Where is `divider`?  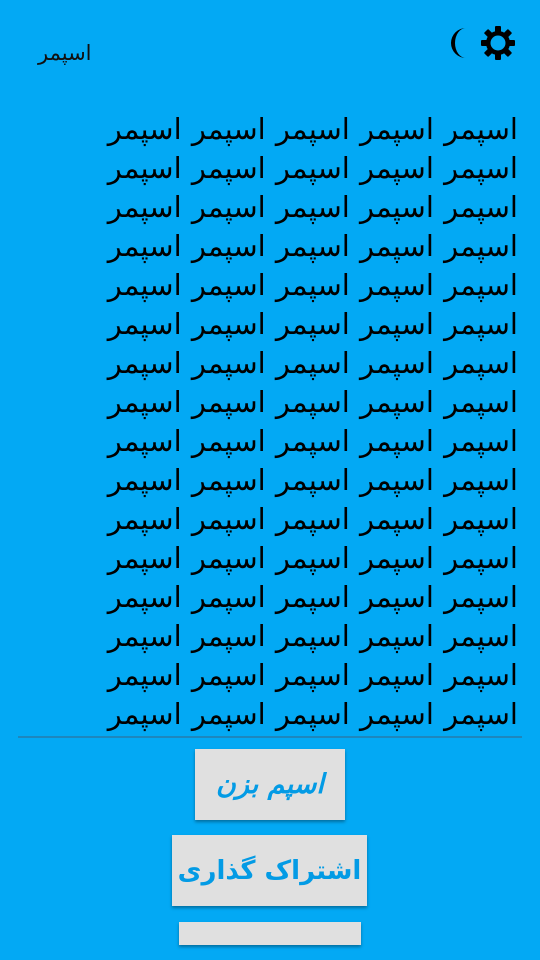
divider is located at coordinates (270, 737).